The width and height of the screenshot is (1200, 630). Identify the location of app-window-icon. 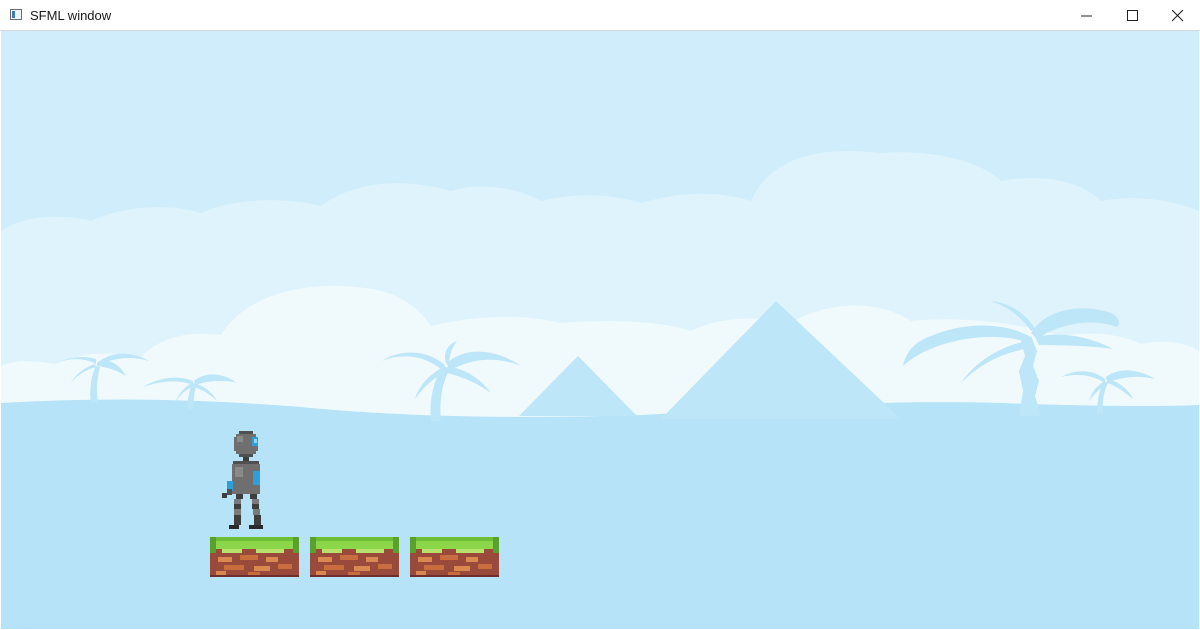
(16, 14).